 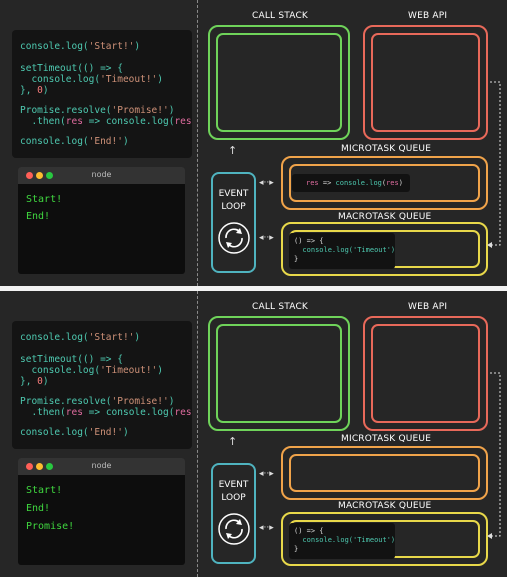 I want to click on terminal-output-line: Promise!, so click(x=50, y=526).